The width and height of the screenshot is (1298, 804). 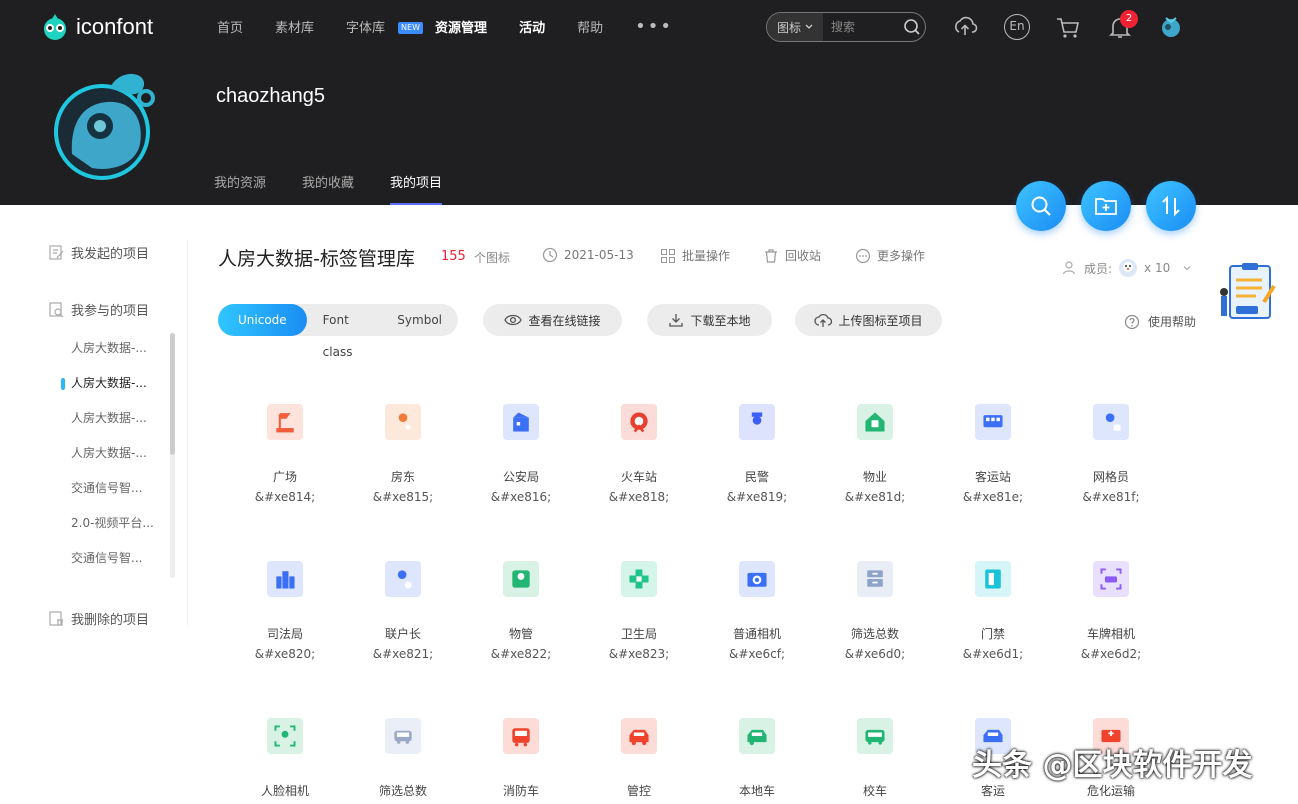 What do you see at coordinates (875, 611) in the screenshot?
I see `icon-card: 筛选总数 &#xe6d0;` at bounding box center [875, 611].